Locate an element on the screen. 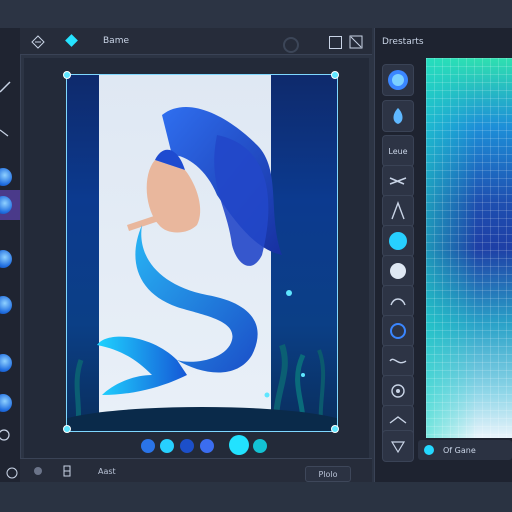 The image size is (512, 512). shrink-icon is located at coordinates (356, 42).